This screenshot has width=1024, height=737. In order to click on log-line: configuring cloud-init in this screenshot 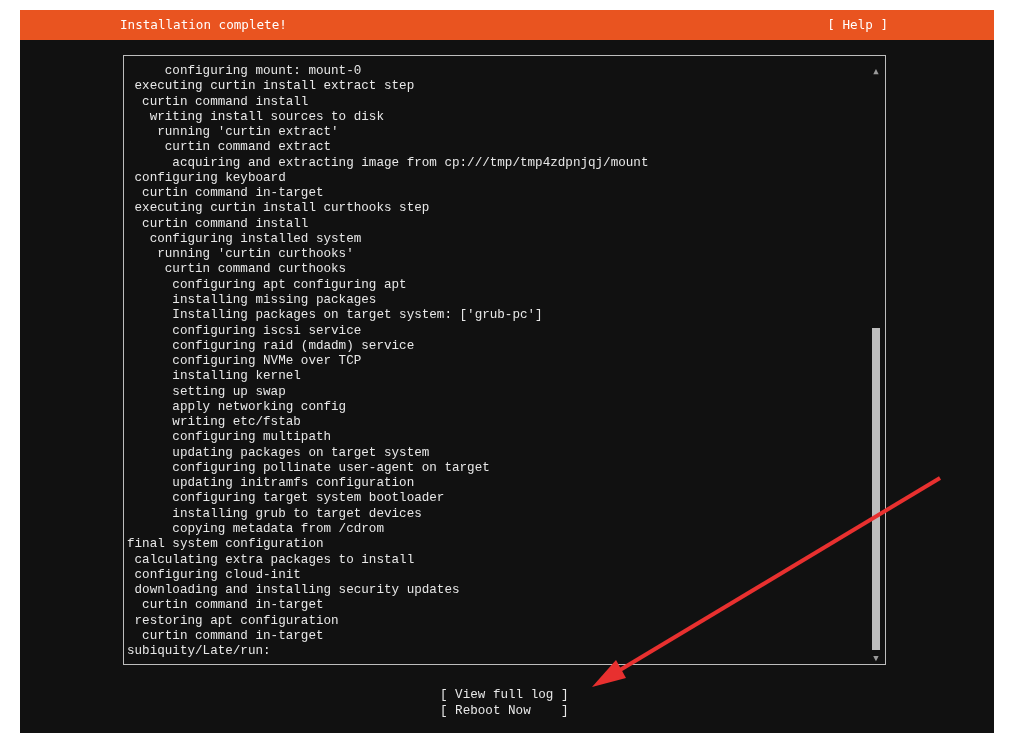, I will do `click(217, 575)`.